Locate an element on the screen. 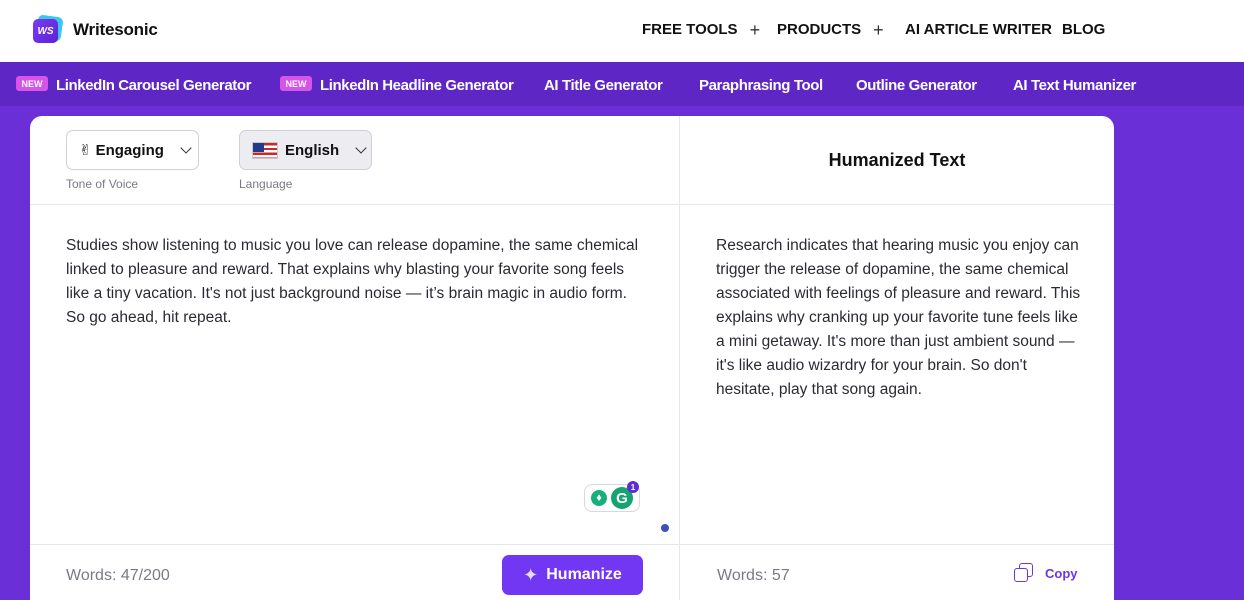 This screenshot has width=1244, height=600. language-label: Language is located at coordinates (266, 184).